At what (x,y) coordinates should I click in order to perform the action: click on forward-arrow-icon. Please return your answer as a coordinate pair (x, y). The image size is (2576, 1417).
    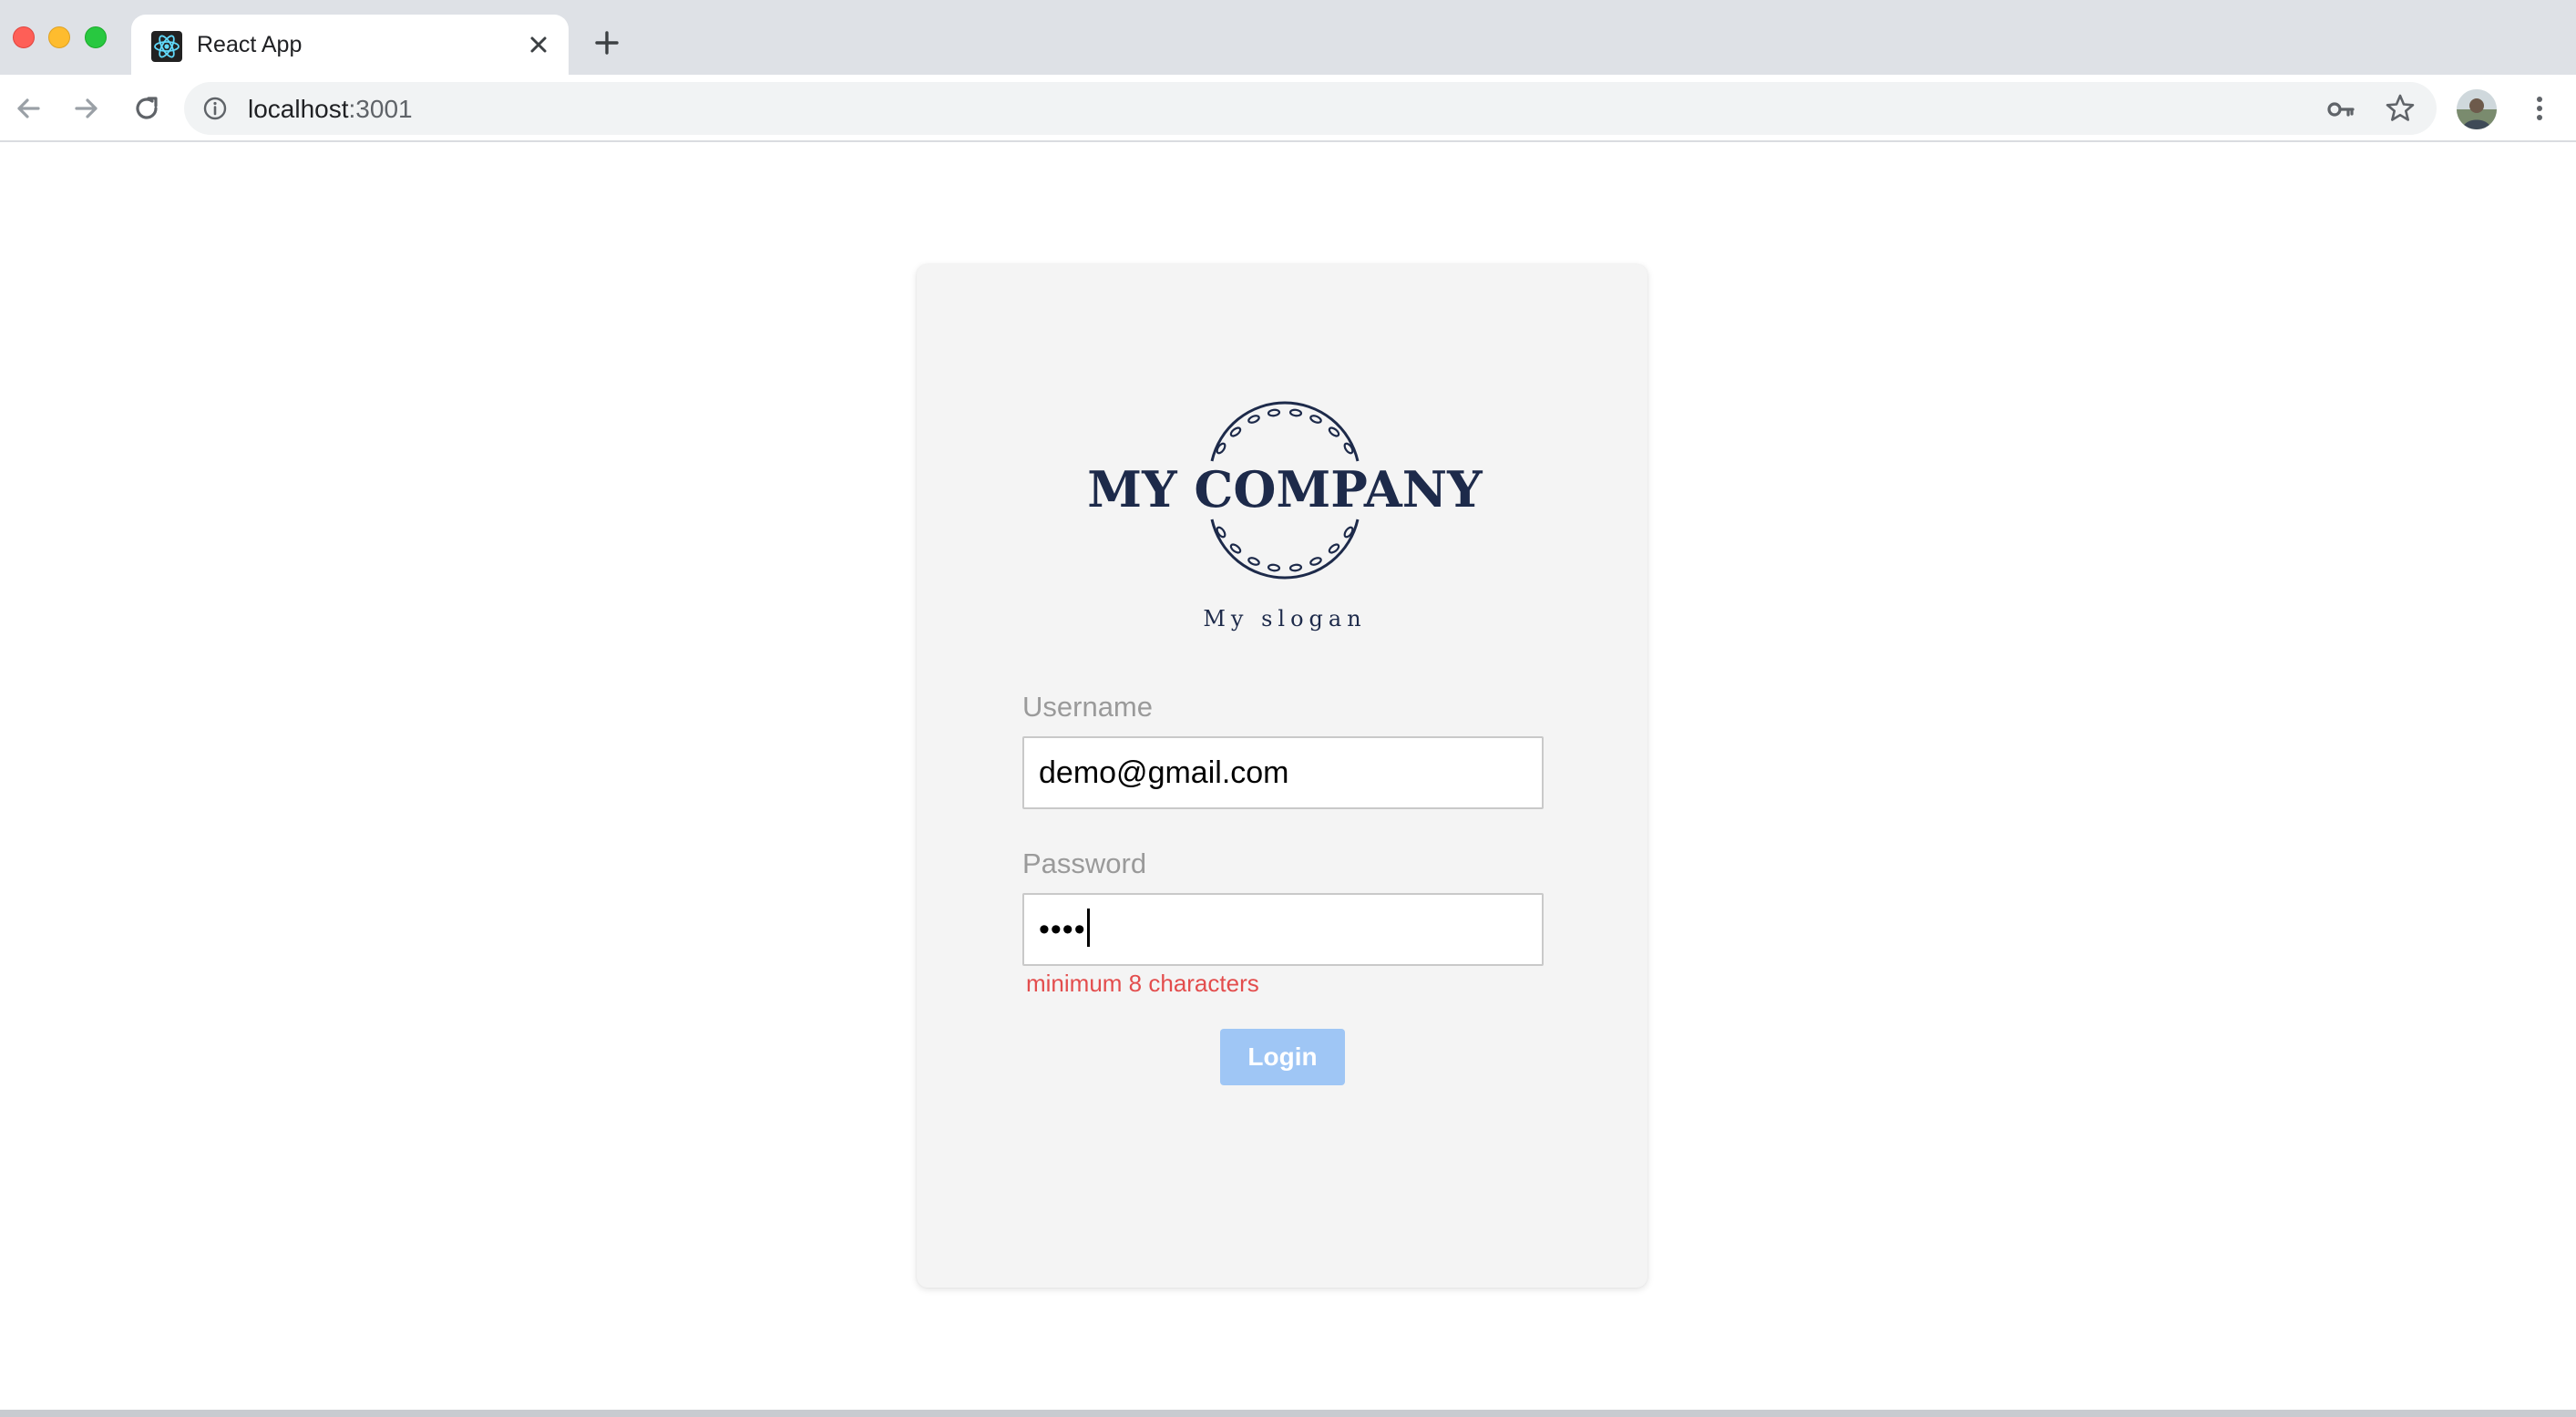
    Looking at the image, I should click on (87, 108).